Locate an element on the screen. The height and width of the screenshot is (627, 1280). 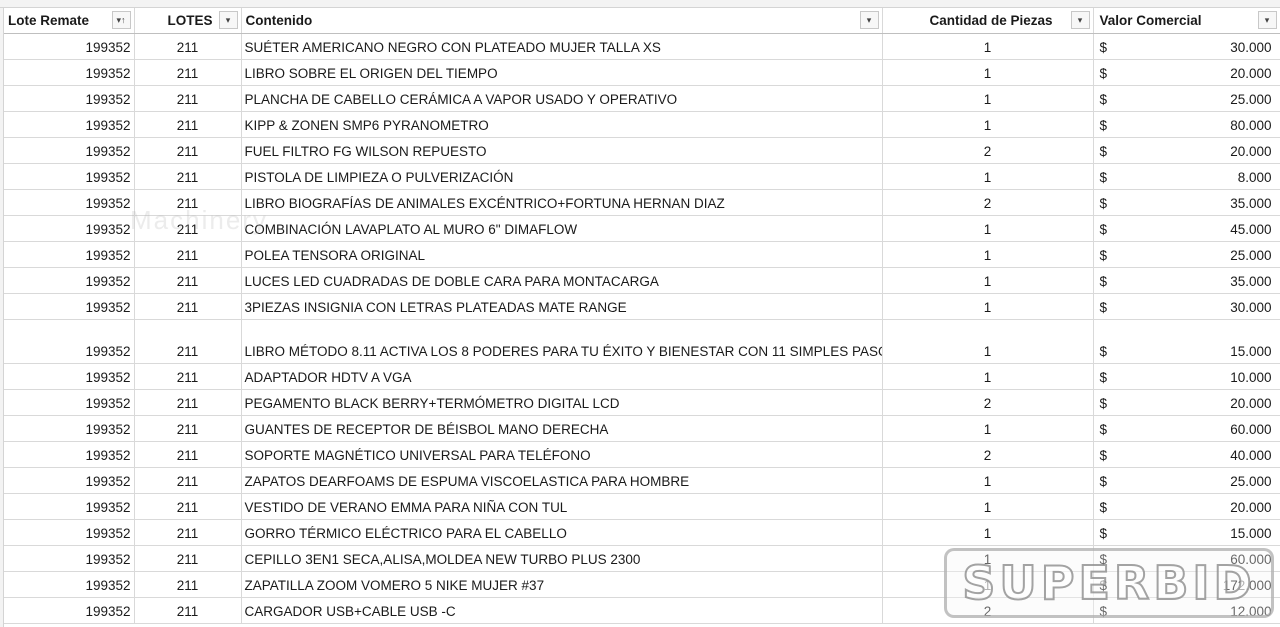
cell-valor: $45.000 is located at coordinates (1186, 228).